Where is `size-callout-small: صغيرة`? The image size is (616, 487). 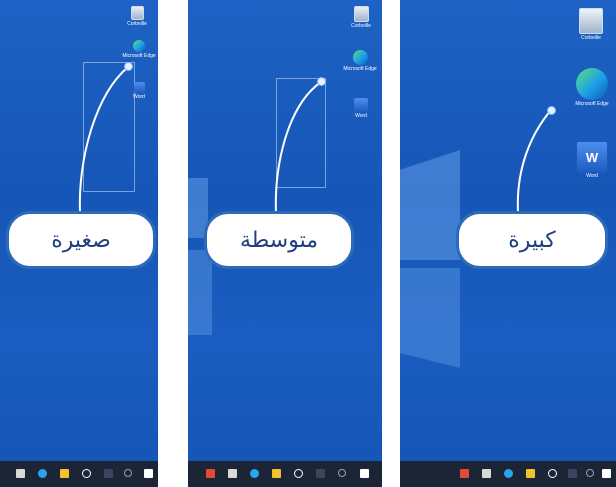
size-callout-small: صغيرة is located at coordinates (81, 240).